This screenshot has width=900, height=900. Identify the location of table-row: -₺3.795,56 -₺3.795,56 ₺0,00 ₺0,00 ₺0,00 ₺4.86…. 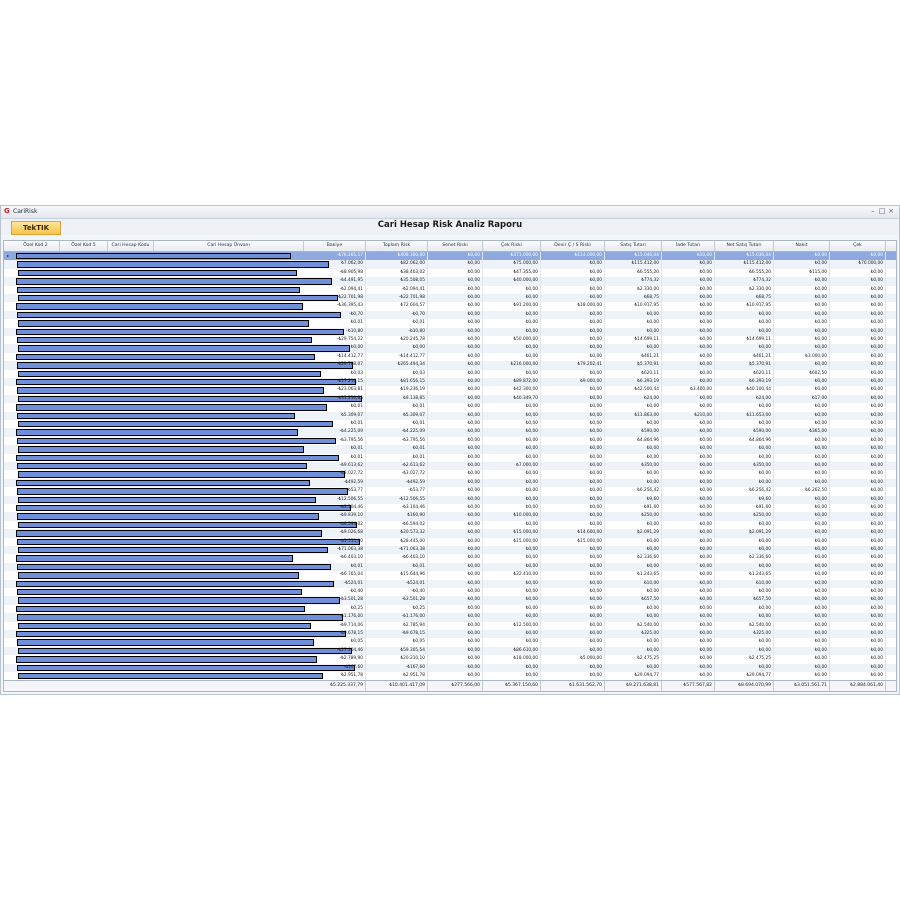
(450, 441).